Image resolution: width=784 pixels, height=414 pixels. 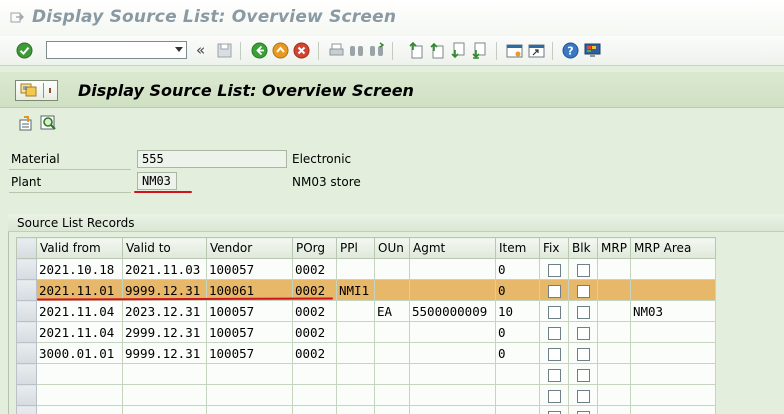 I want to click on help-icon: ?, so click(x=570, y=50).